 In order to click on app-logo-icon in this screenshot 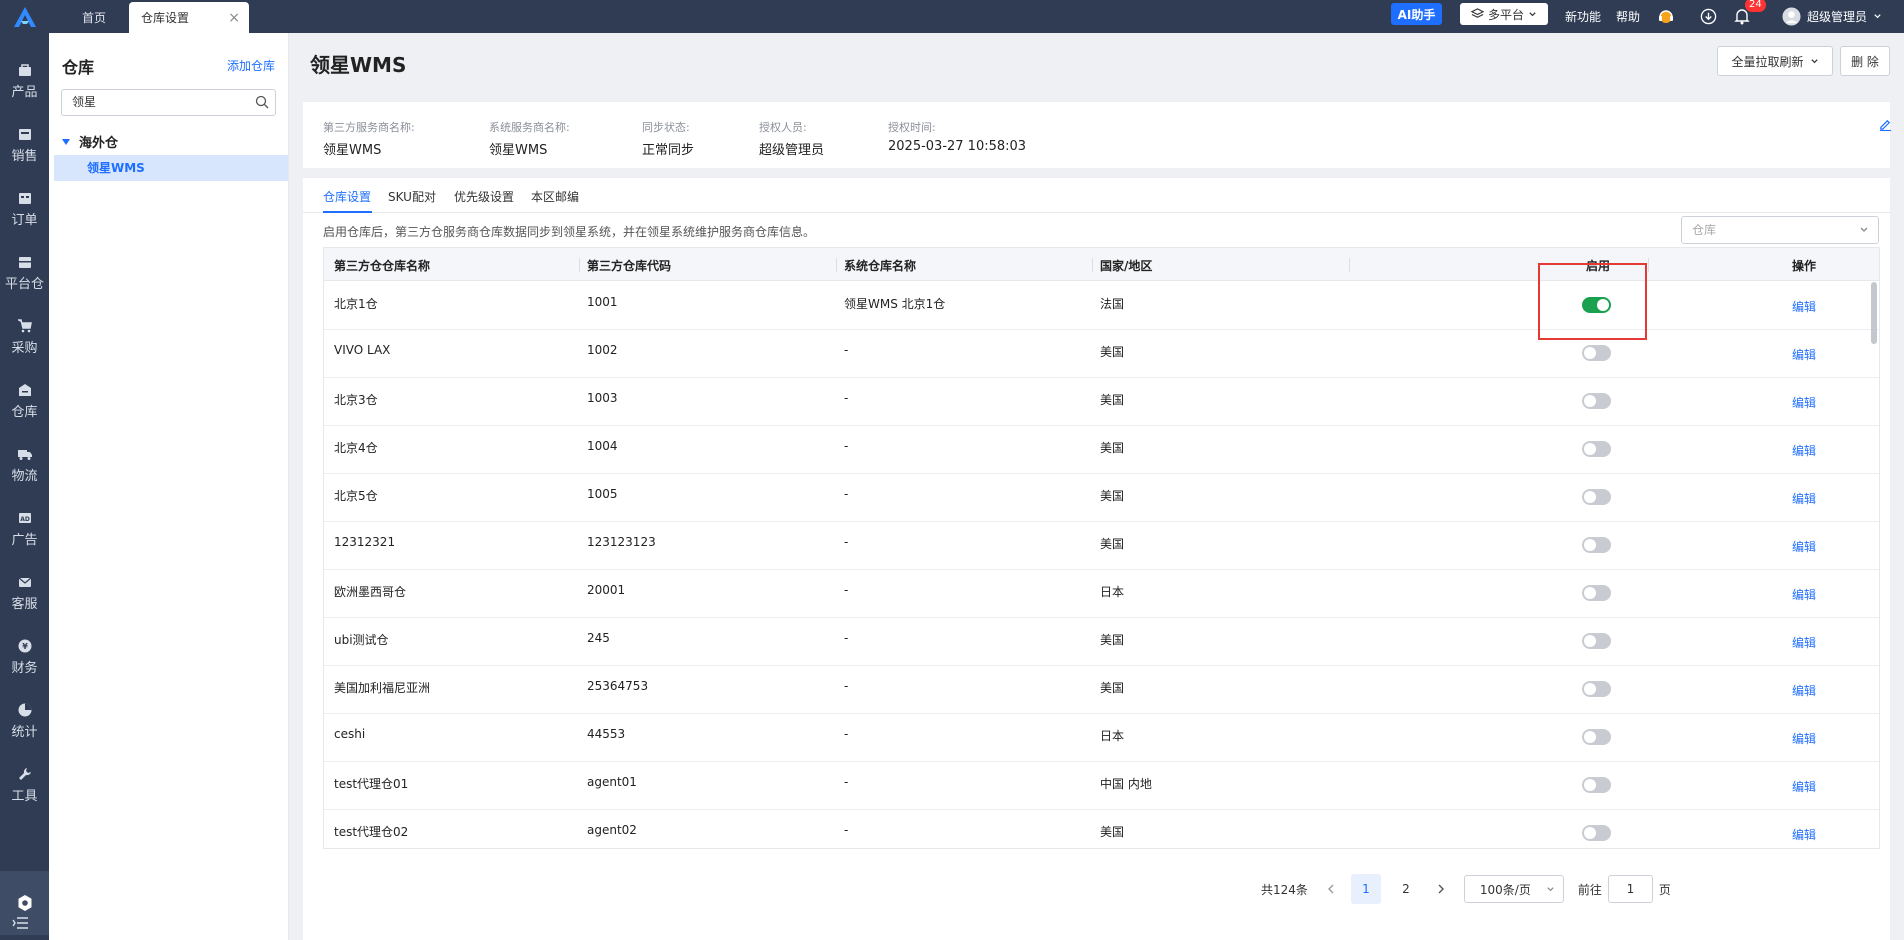, I will do `click(24, 16)`.